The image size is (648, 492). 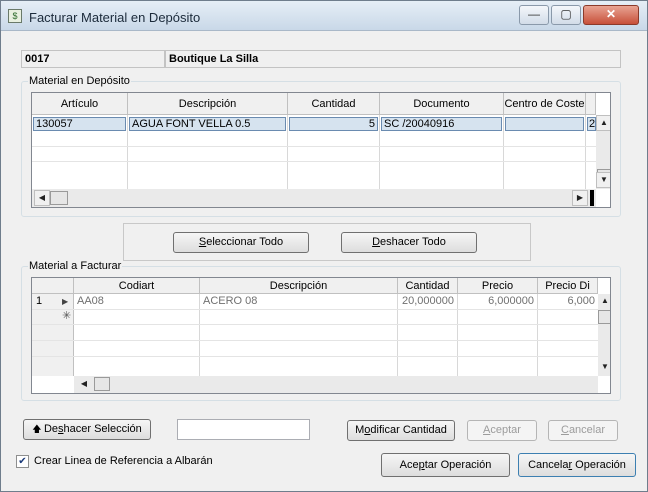 I want to click on title-bar: $ Facturar Material en Depósito — ▢ ✕, so click(x=324, y=16).